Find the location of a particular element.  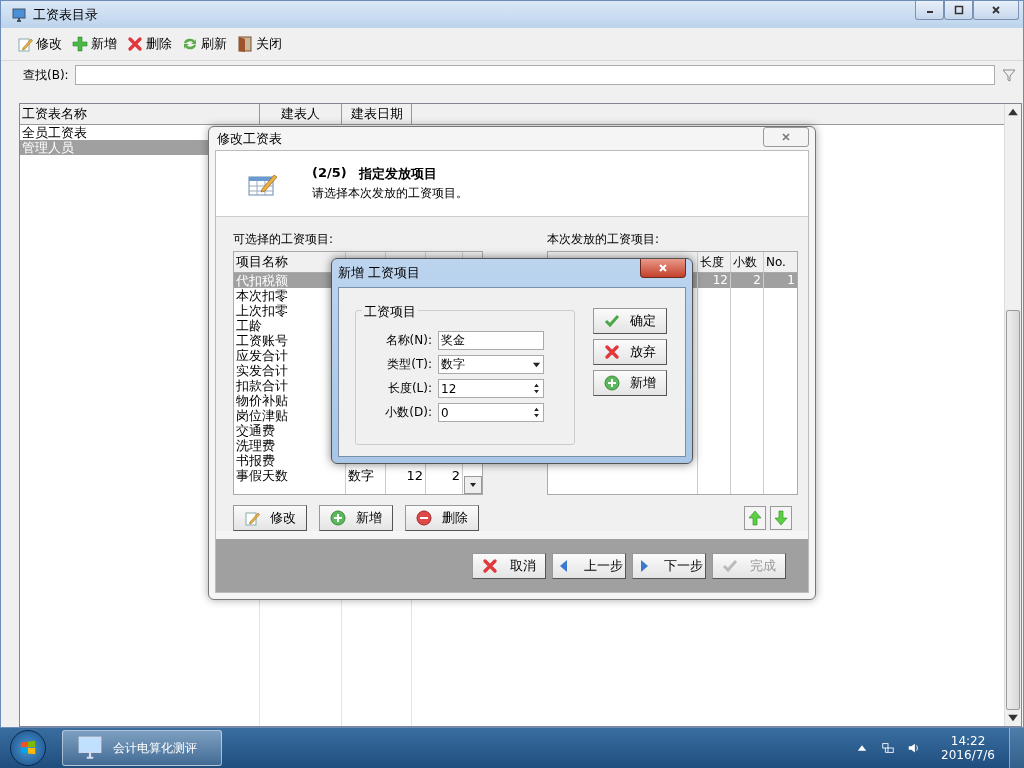

column-header: 工资表名称 is located at coordinates (140, 114).